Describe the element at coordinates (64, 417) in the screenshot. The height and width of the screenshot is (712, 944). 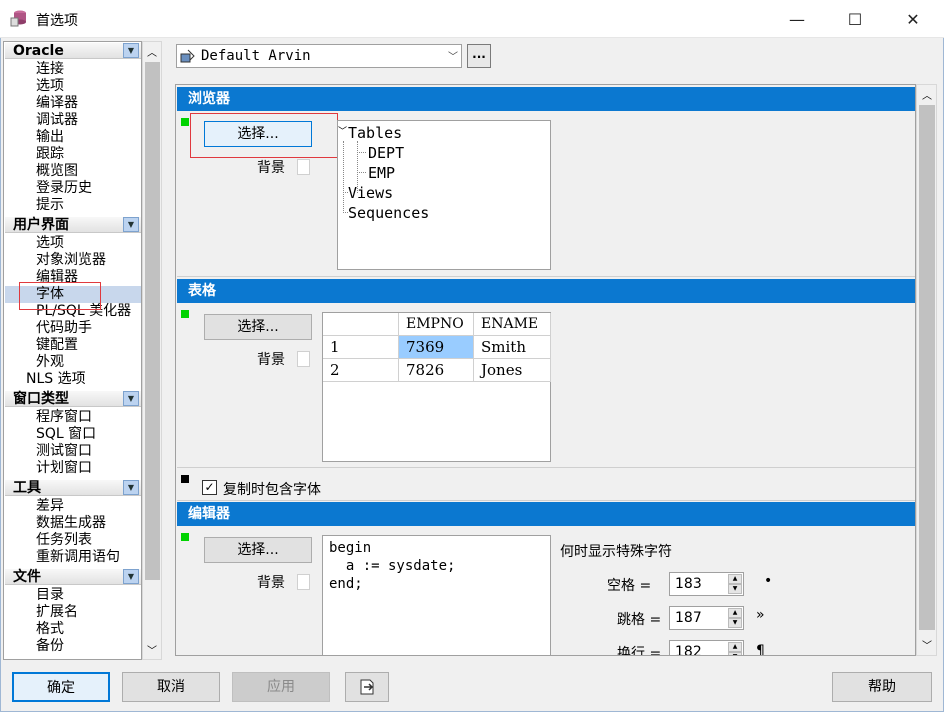
I see `sidebar-item-program-window: 程序窗口` at that location.